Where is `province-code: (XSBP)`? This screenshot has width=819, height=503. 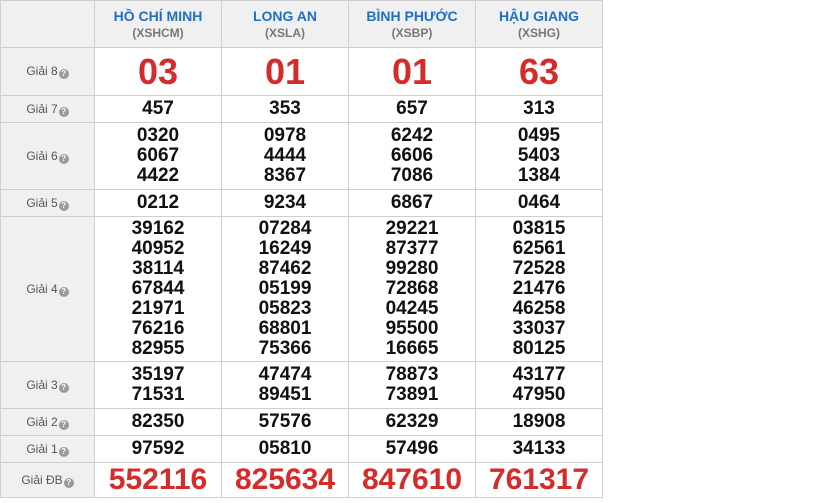 province-code: (XSBP) is located at coordinates (412, 33).